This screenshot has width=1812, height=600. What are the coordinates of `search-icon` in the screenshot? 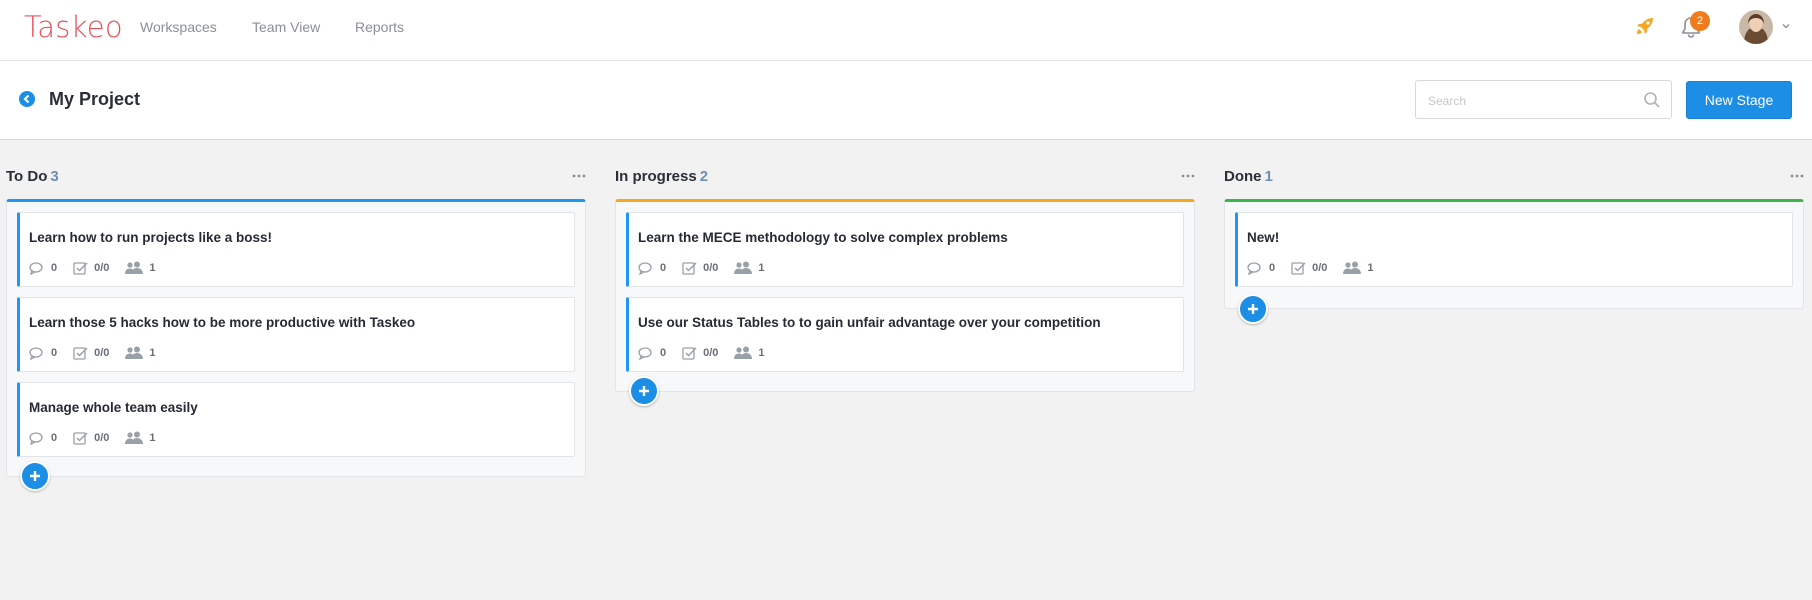 It's located at (1652, 100).